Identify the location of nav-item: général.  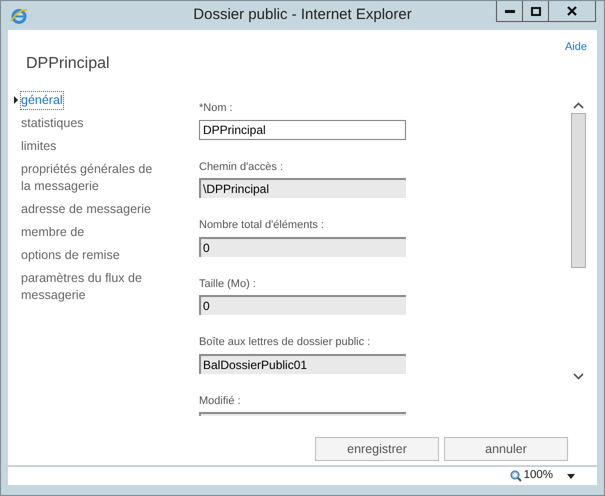
(42, 100).